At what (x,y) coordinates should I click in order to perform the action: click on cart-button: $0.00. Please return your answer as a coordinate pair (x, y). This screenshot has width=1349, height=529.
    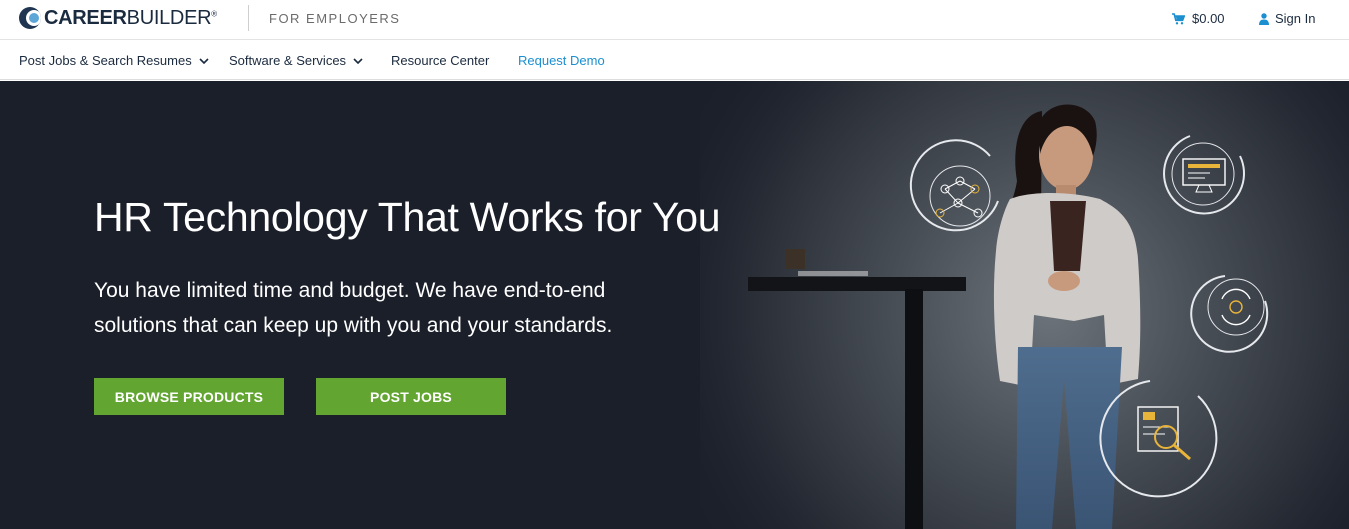
    Looking at the image, I should click on (1198, 18).